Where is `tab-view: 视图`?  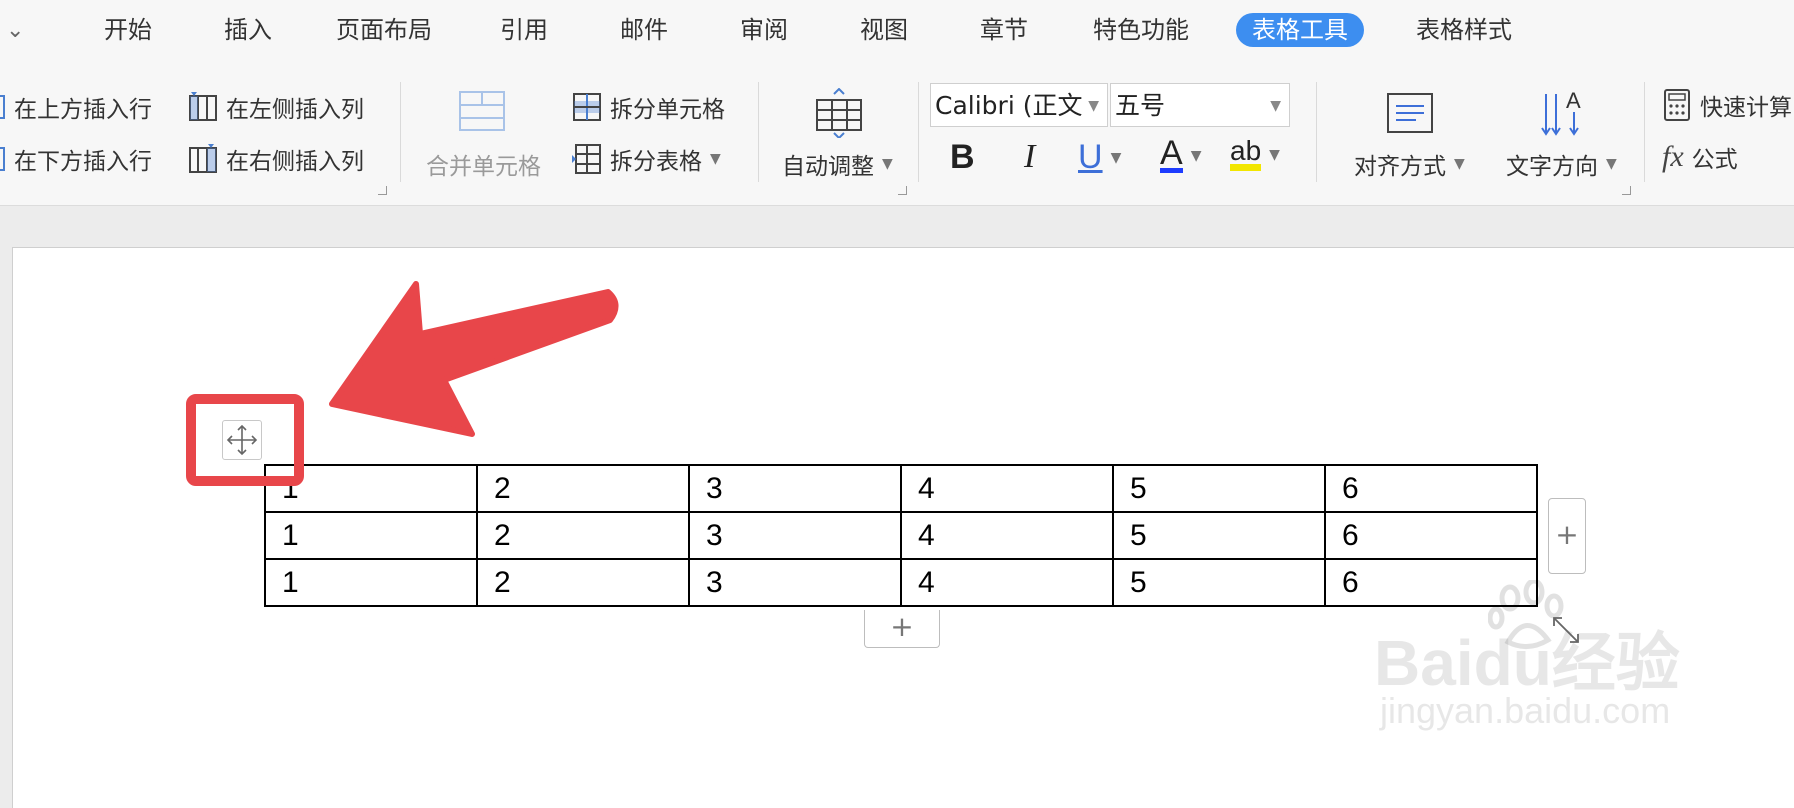
tab-view: 视图 is located at coordinates (884, 30).